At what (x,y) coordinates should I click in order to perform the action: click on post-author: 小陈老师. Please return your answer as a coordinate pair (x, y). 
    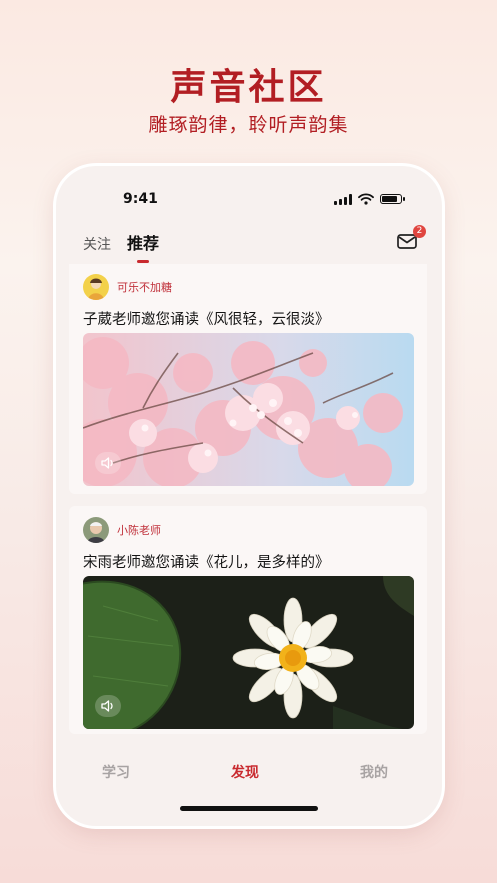
    Looking at the image, I should click on (122, 530).